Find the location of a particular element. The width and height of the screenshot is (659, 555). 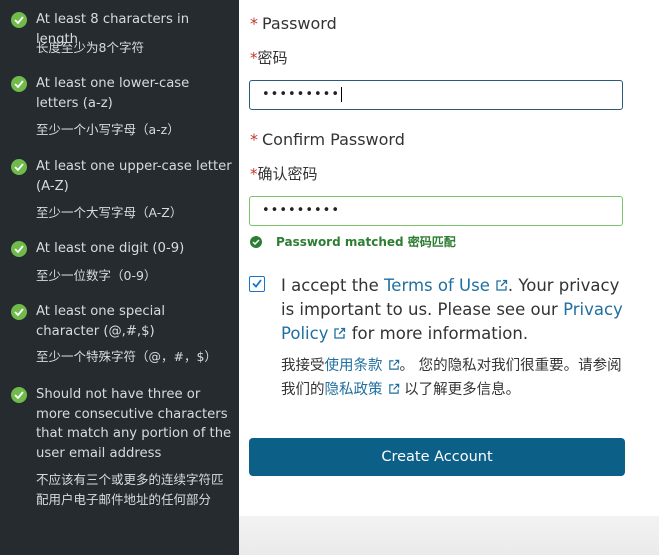

password-match-message: Password matched 密码匹配 is located at coordinates (353, 241).